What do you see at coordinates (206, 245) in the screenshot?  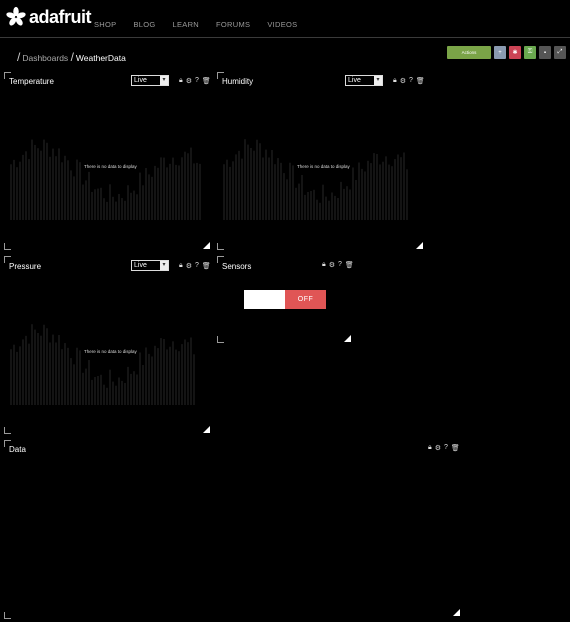 I see `temperature-resize-handle` at bounding box center [206, 245].